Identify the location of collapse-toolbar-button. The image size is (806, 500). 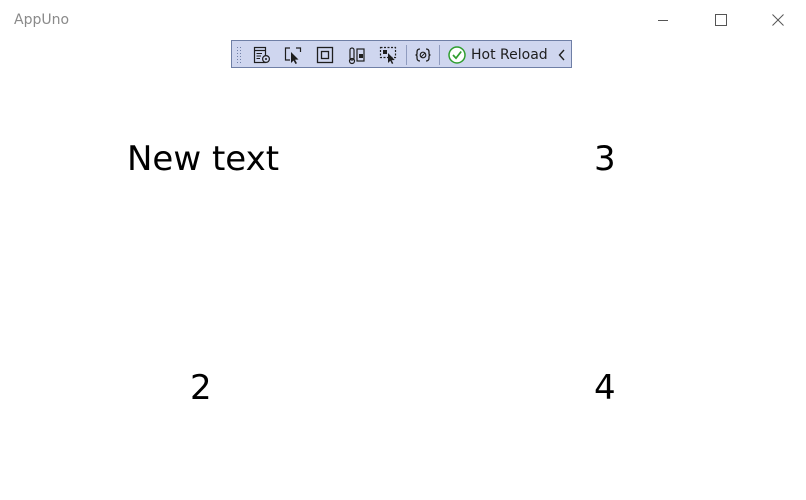
(562, 55).